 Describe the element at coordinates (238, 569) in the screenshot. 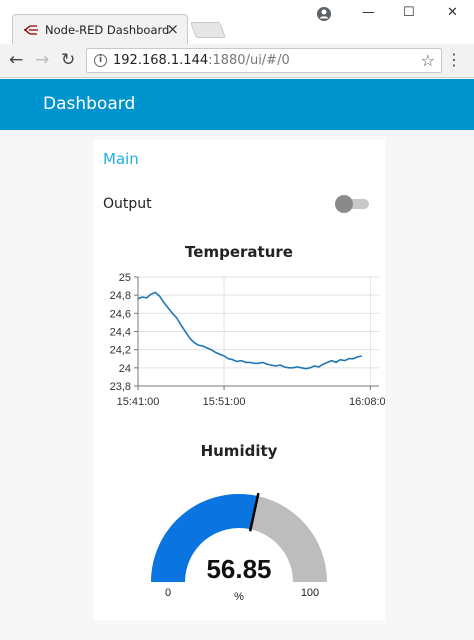

I see `gauge-value-label: 56.85` at that location.